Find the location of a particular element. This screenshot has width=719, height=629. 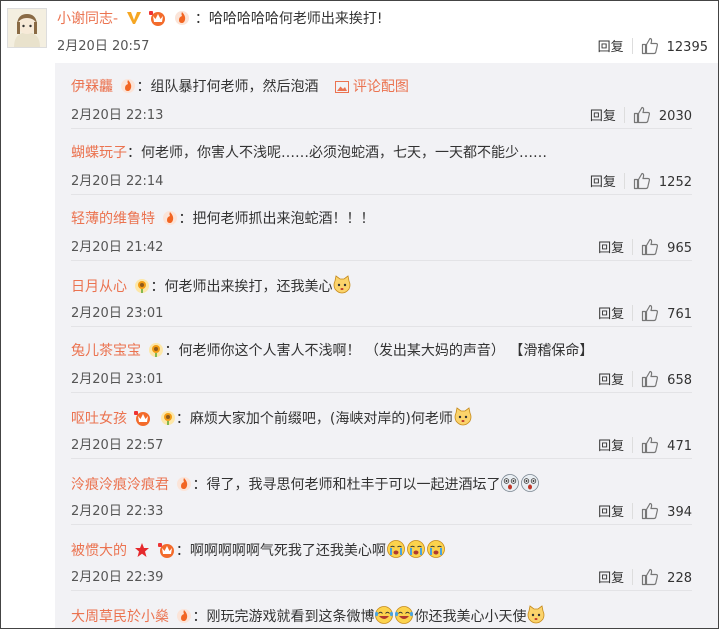

reply-item: 轻薄的维鲁特 ：把何老师抓出来泡蛇酒！！！ 2月20日 21:42 回复 965 is located at coordinates (386, 228).